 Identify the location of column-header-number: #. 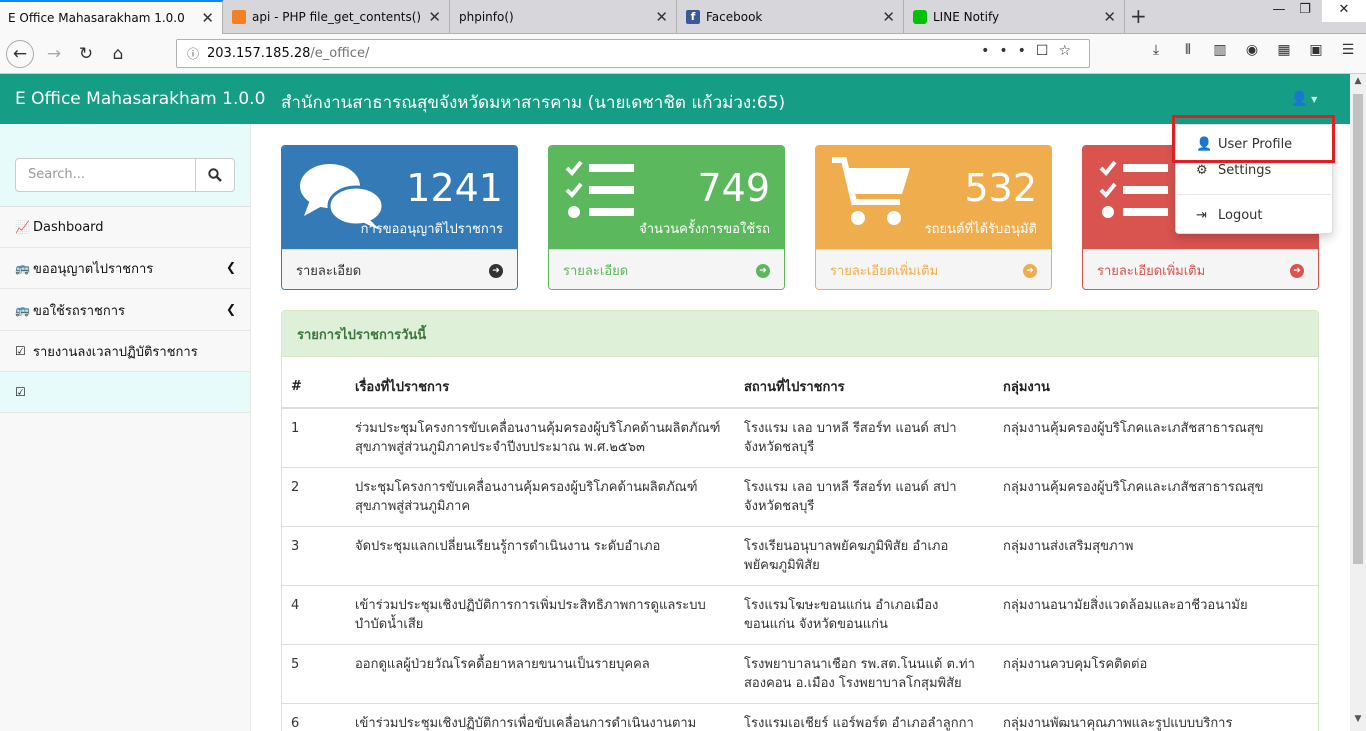
(314, 387).